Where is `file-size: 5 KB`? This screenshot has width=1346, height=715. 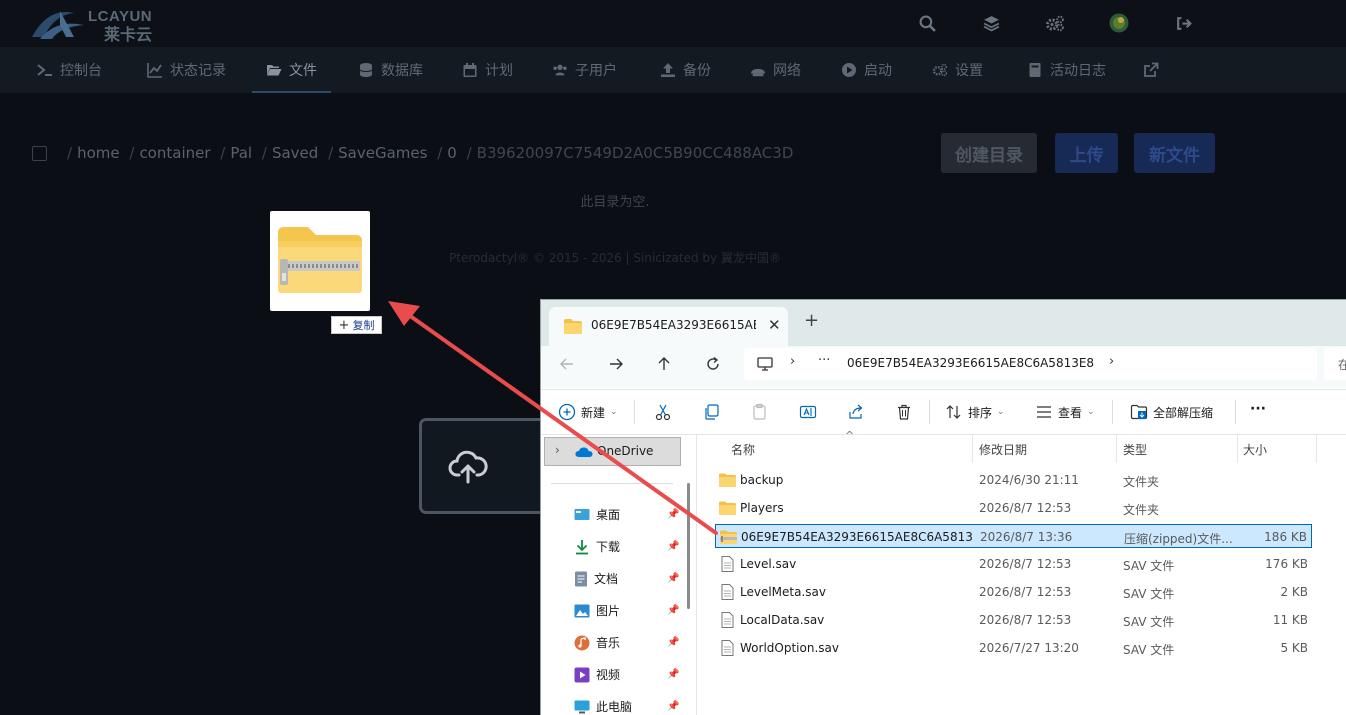
file-size: 5 KB is located at coordinates (1294, 648).